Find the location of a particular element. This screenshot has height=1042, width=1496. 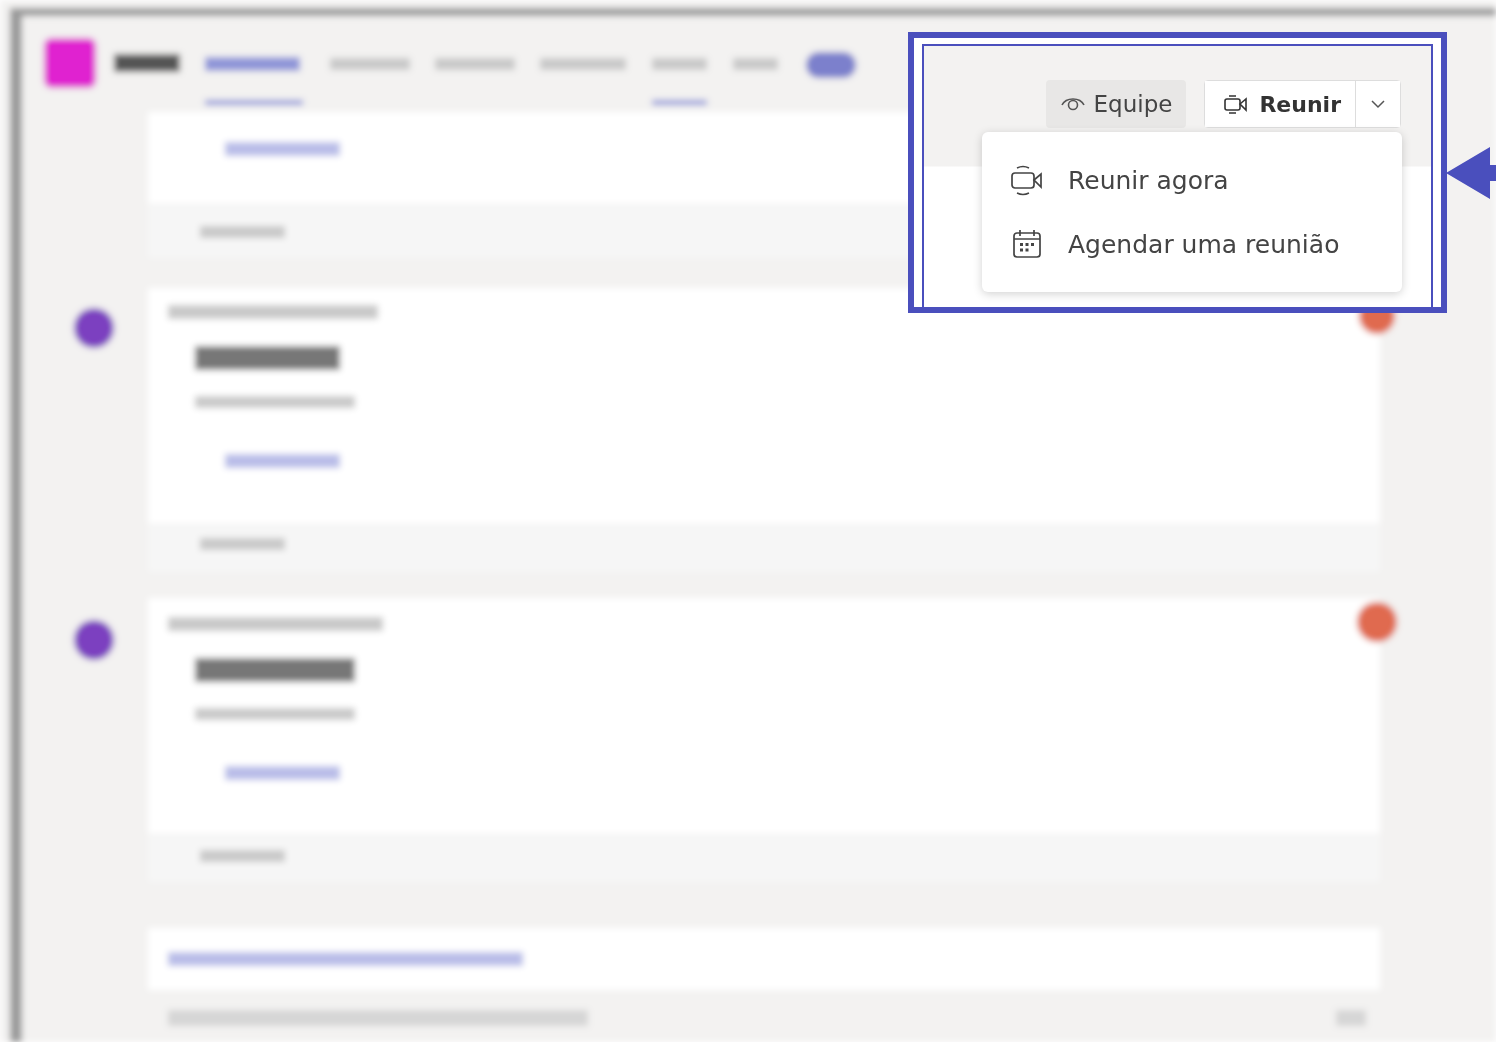

meet-button: Reunir is located at coordinates (1280, 104).